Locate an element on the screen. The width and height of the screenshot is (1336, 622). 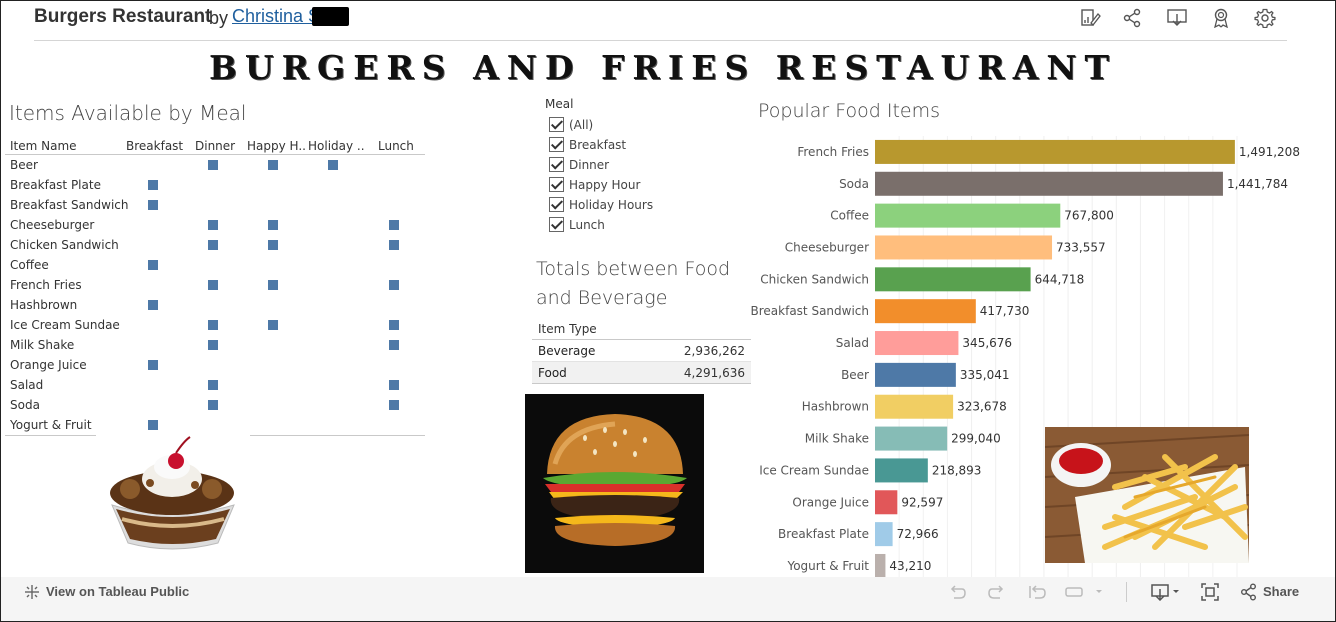
share-button: Share is located at coordinates (1281, 591).